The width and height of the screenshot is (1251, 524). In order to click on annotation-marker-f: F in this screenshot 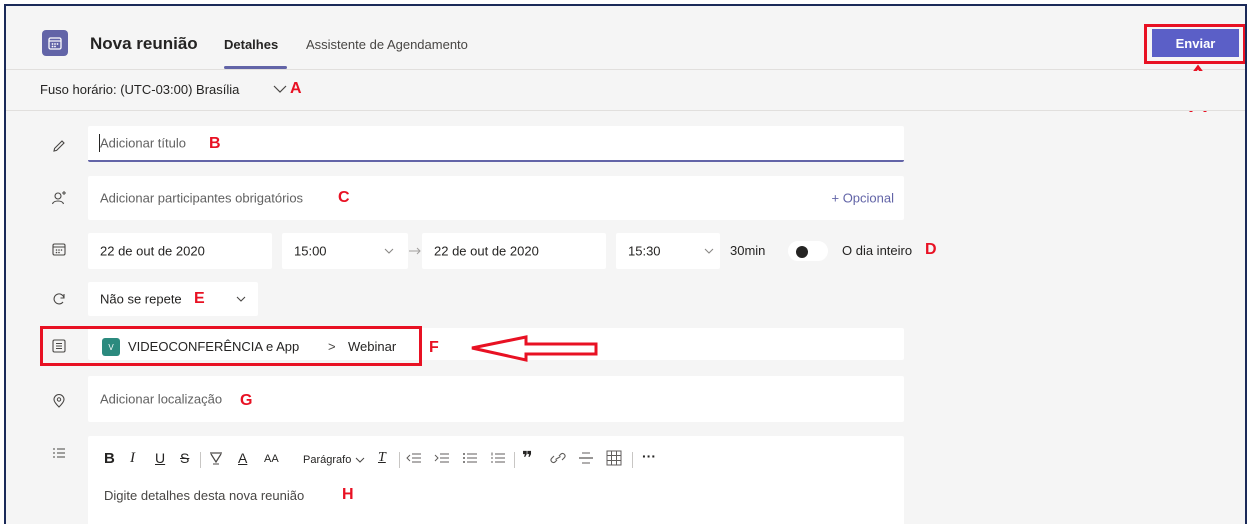, I will do `click(434, 347)`.